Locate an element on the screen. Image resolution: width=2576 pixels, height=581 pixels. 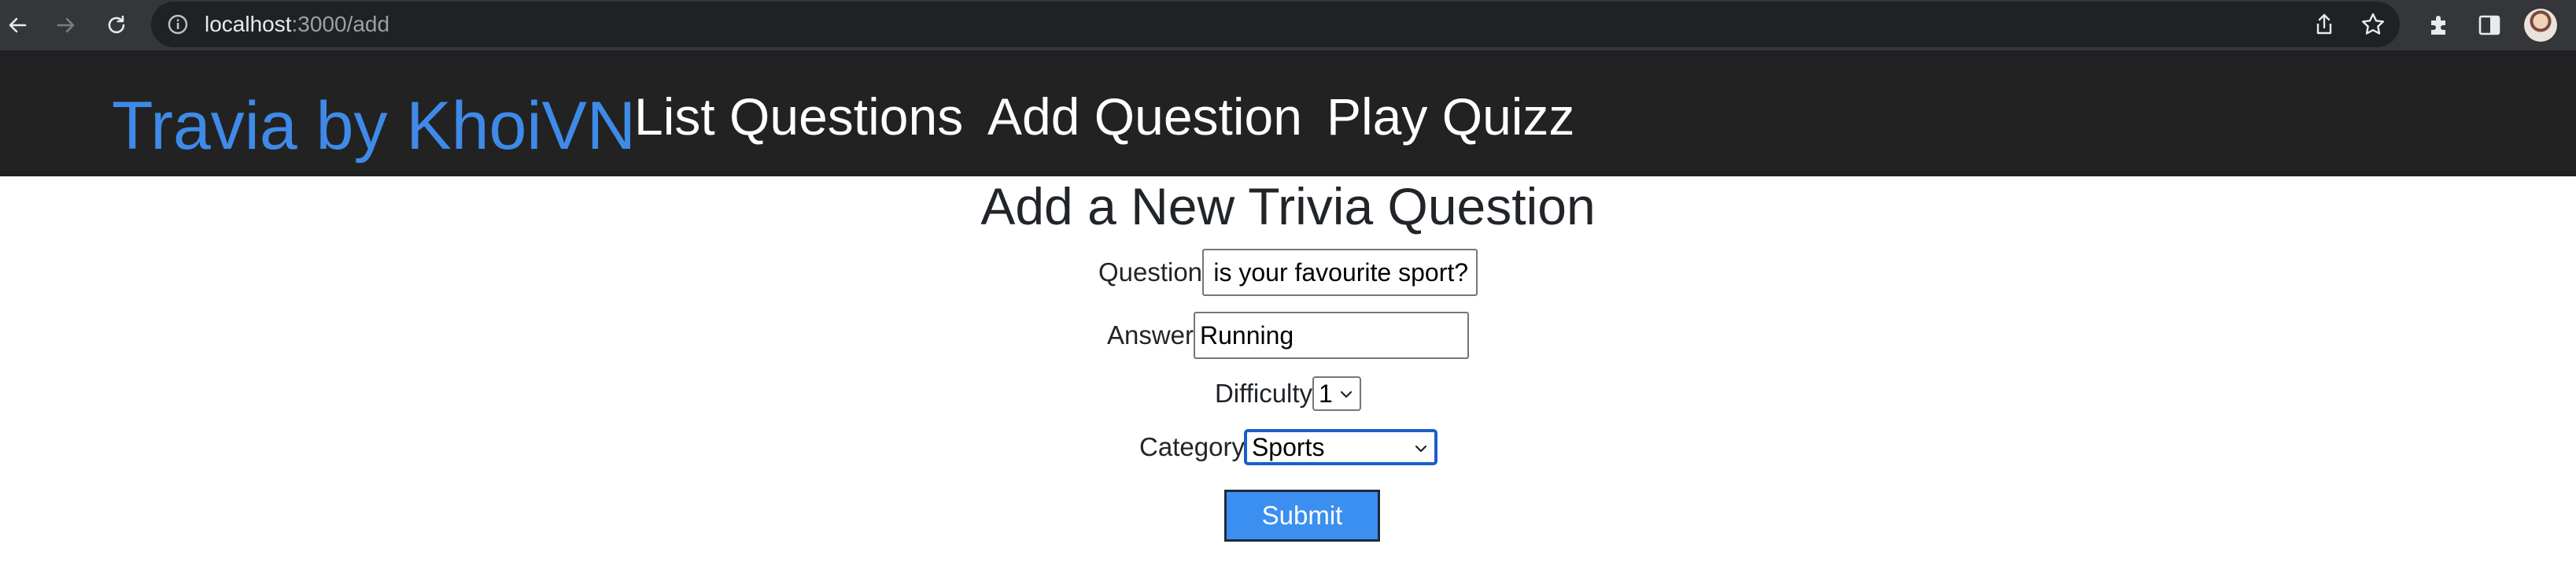
puzzle-icon is located at coordinates (2438, 25).